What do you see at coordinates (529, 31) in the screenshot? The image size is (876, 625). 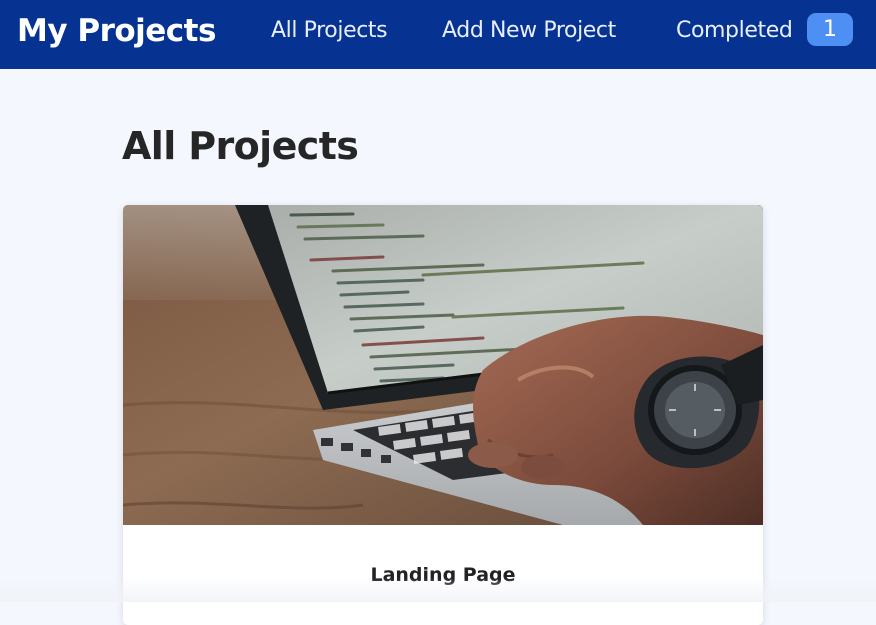 I see `nav-add-new-project: Add New Project` at bounding box center [529, 31].